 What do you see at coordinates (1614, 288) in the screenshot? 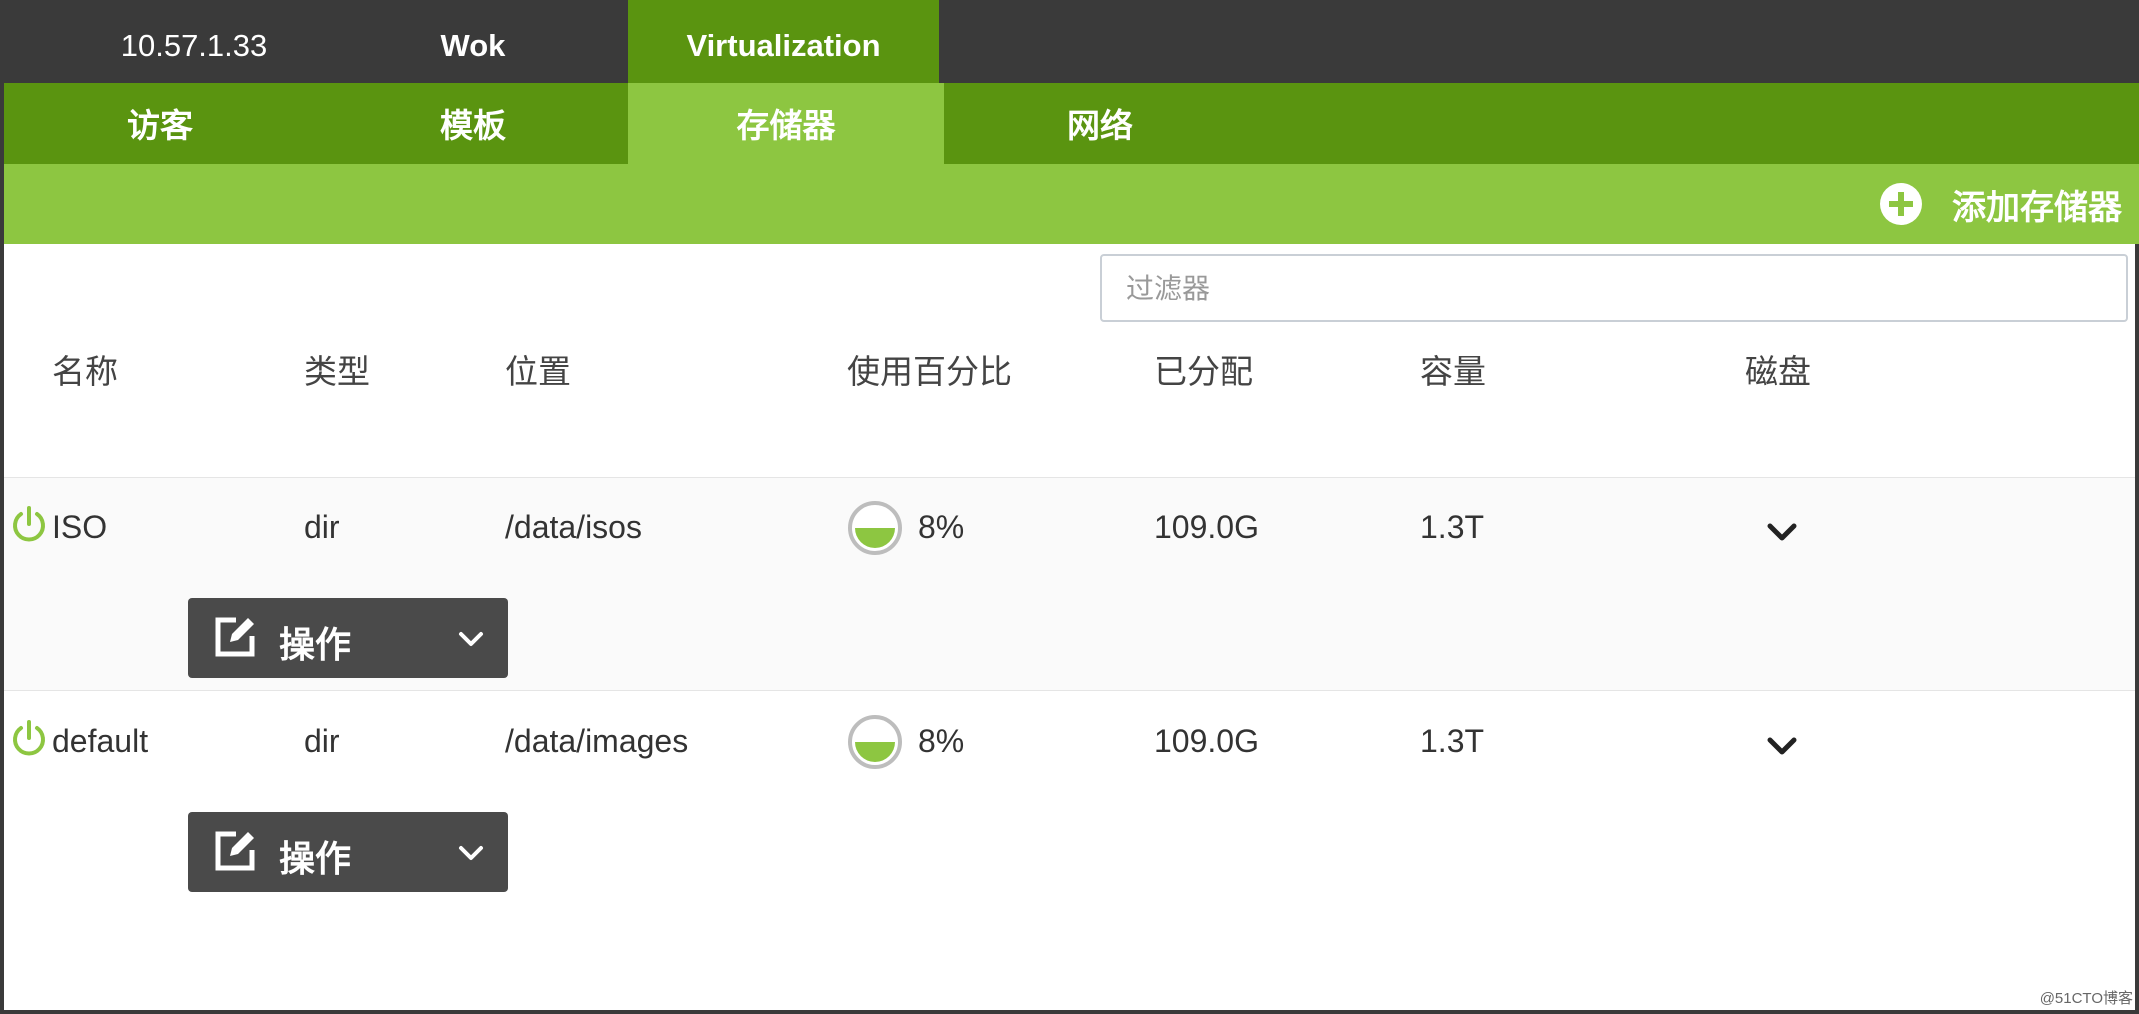
I see `filter-input` at bounding box center [1614, 288].